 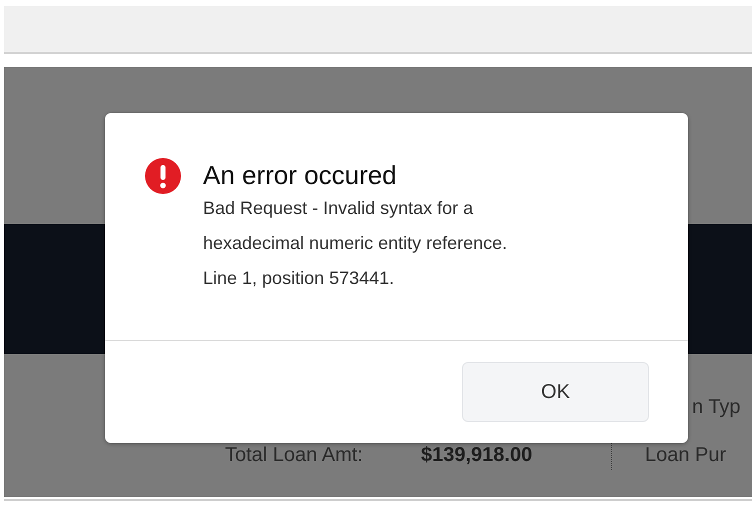 I want to click on ok-button: OK, so click(x=555, y=392).